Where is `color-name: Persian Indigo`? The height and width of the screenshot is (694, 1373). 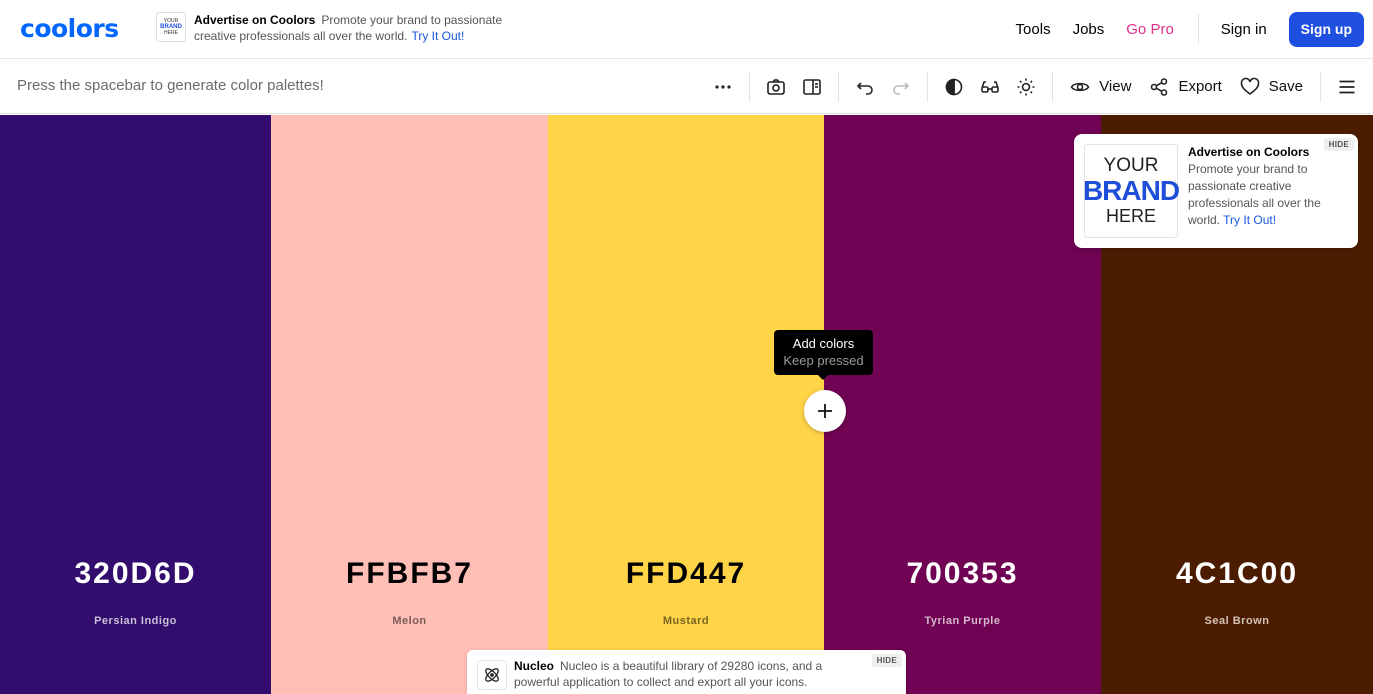
color-name: Persian Indigo is located at coordinates (135, 621).